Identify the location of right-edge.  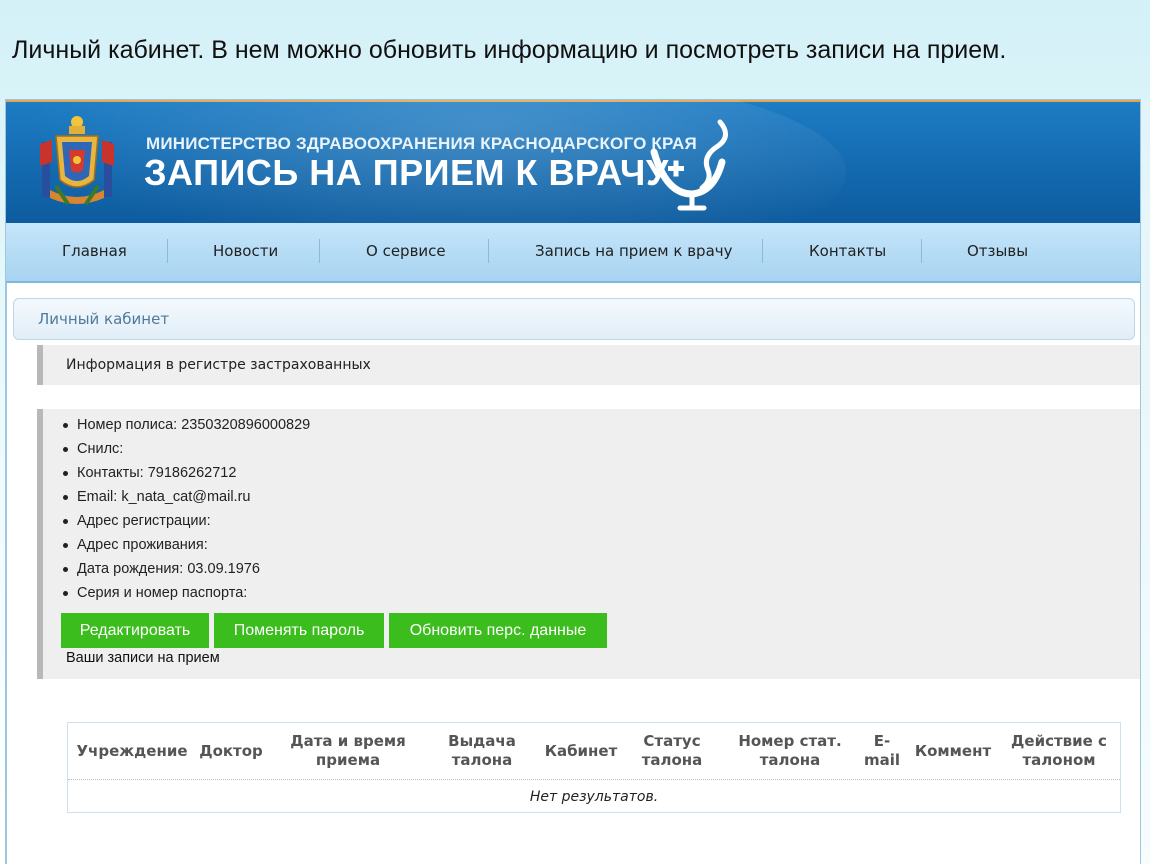
(1145, 482).